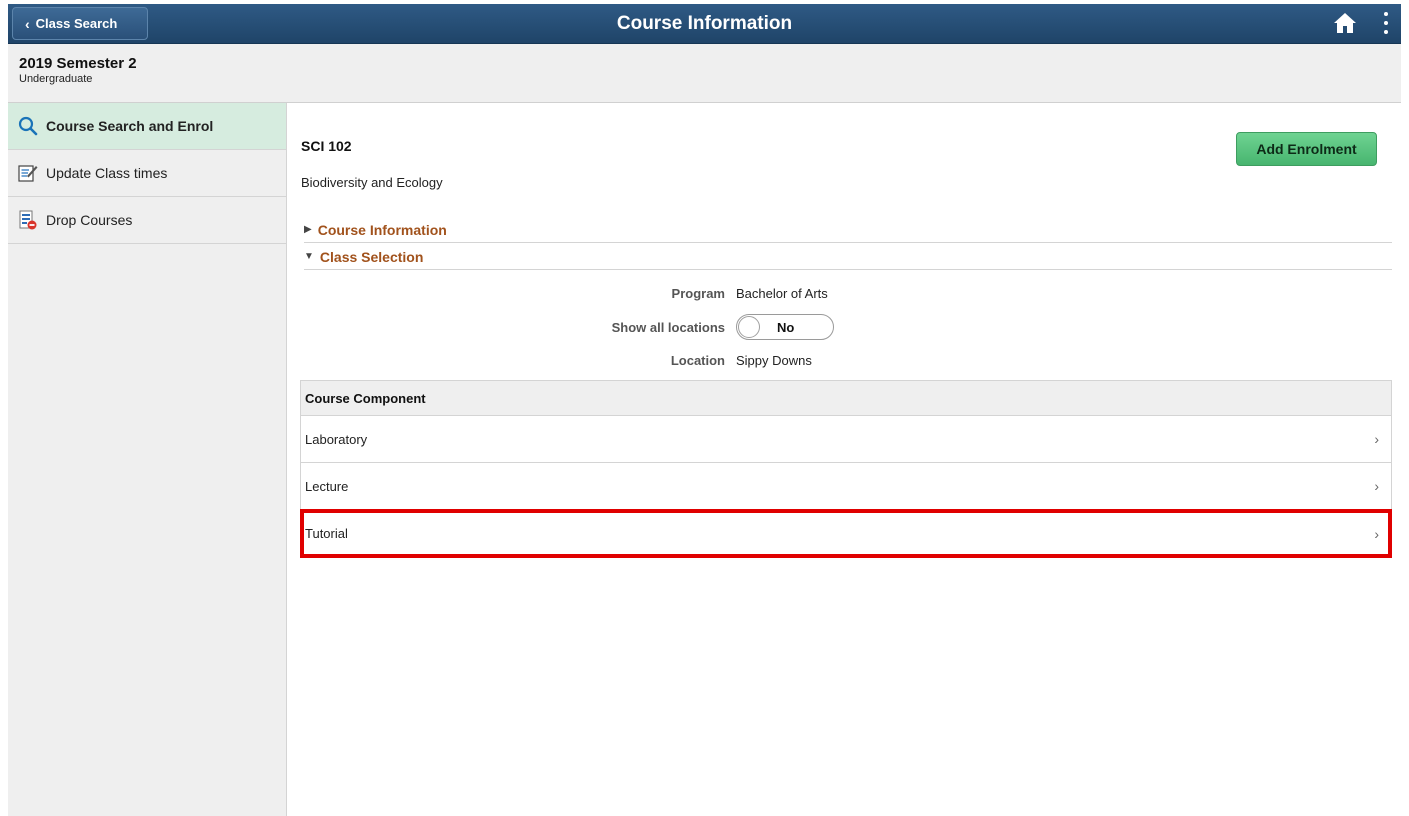  Describe the element at coordinates (1306, 149) in the screenshot. I see `add-enrolment-button: Add Enrolment` at that location.